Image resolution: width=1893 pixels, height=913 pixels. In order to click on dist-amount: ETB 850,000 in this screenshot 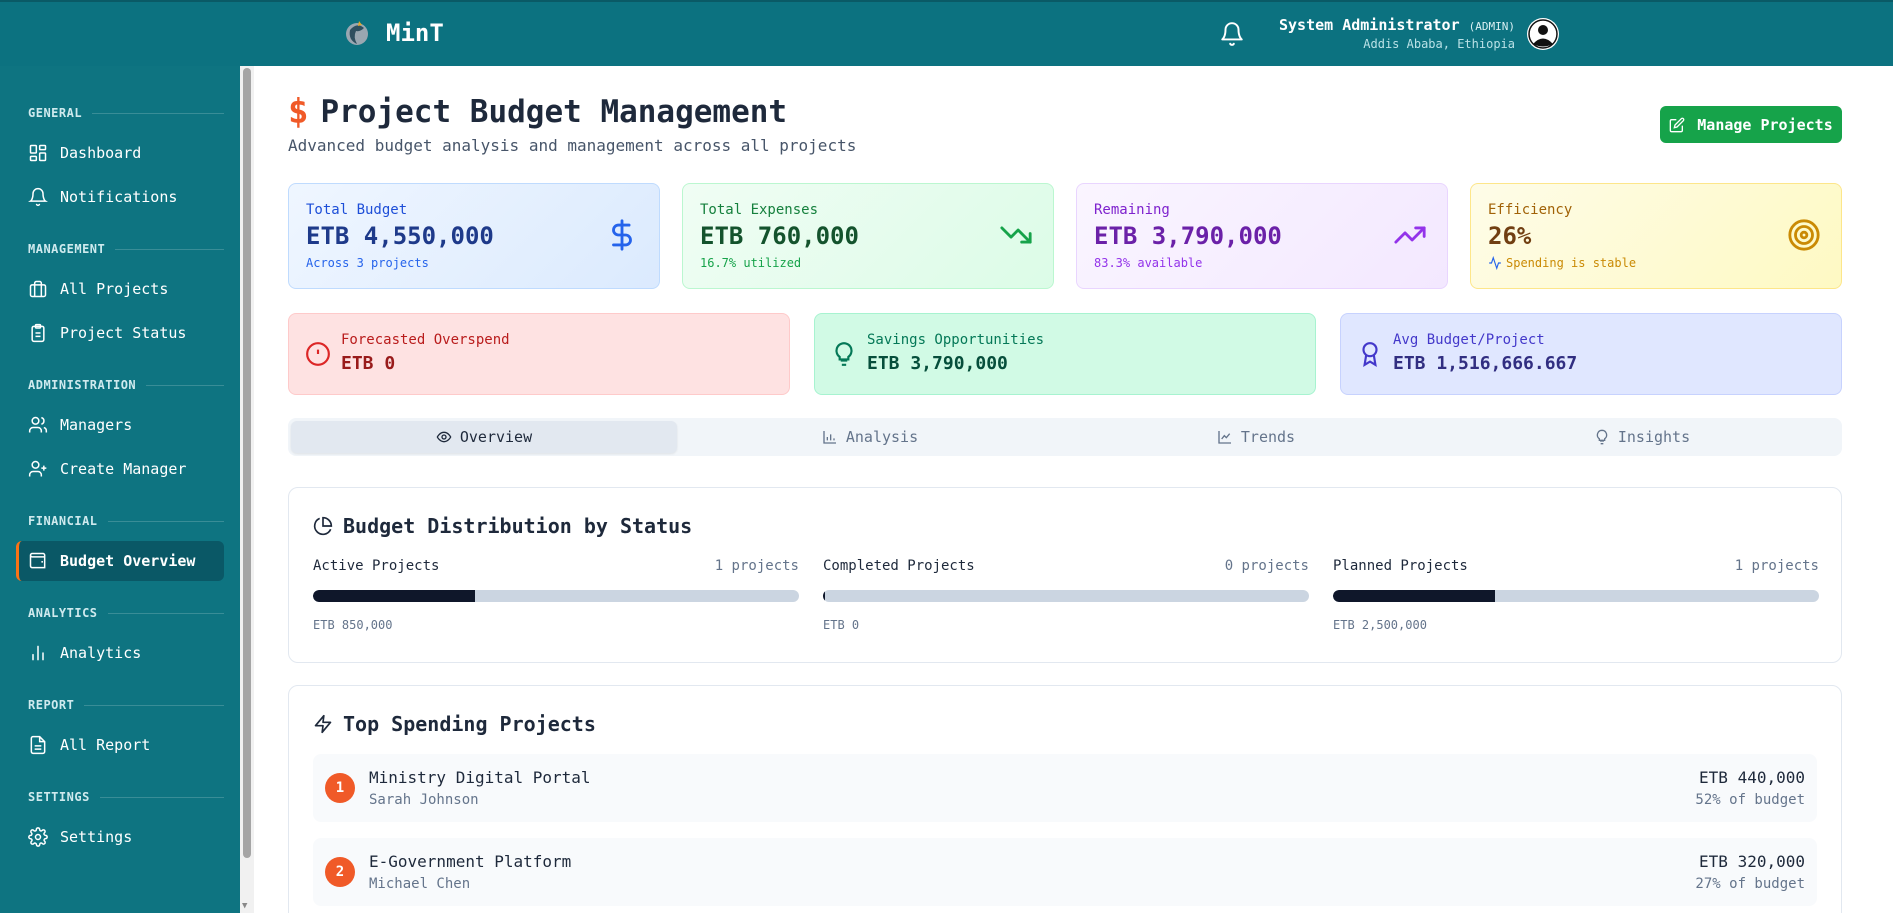, I will do `click(353, 625)`.